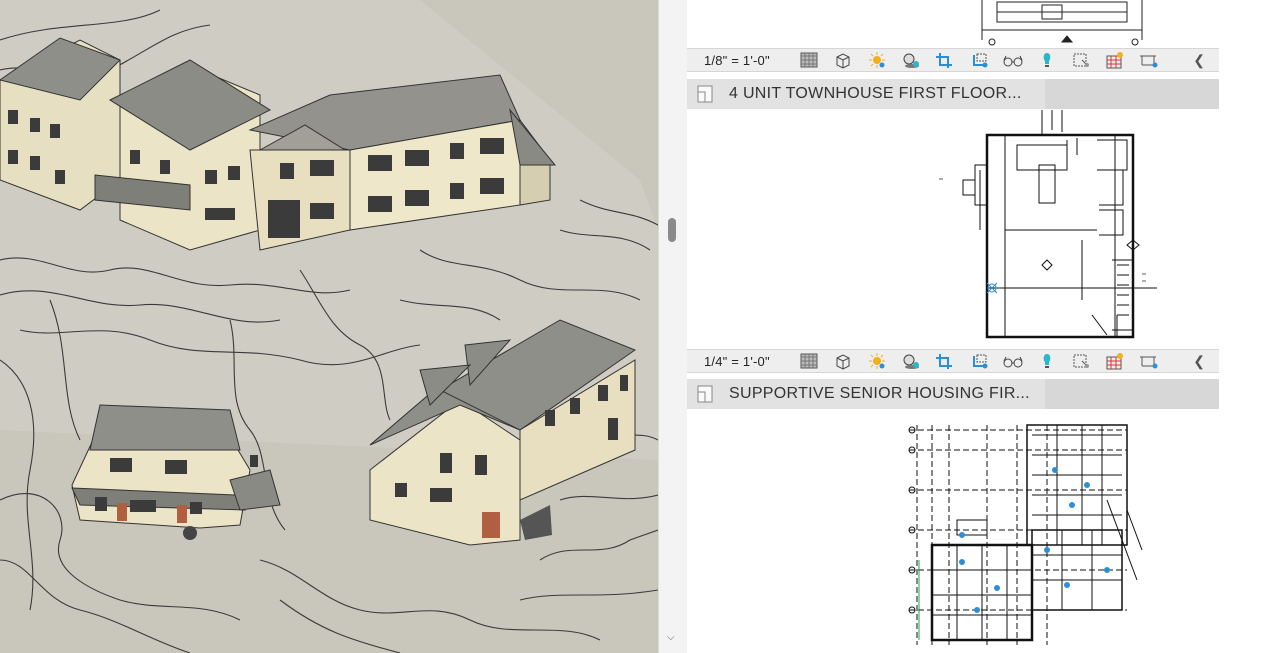 This screenshot has width=1261, height=653. Describe the element at coordinates (750, 60) in the screenshot. I see `view-scale-label: 1/8" = 1'-0"` at that location.